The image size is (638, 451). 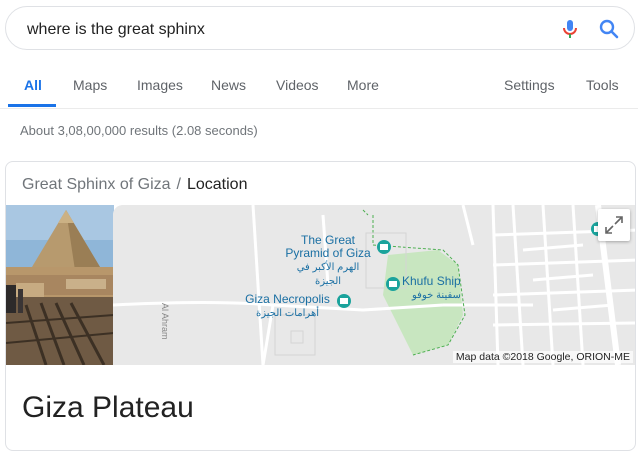 What do you see at coordinates (609, 29) in the screenshot?
I see `search-icon` at bounding box center [609, 29].